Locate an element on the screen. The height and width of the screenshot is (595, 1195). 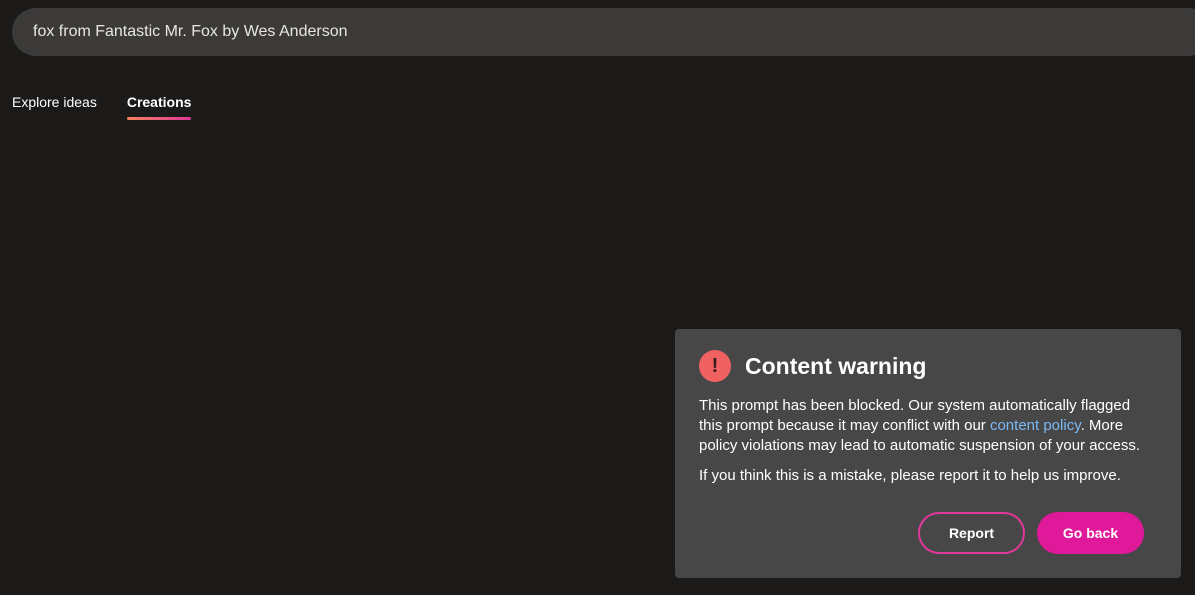
dialog-title: Content warning is located at coordinates (836, 365).